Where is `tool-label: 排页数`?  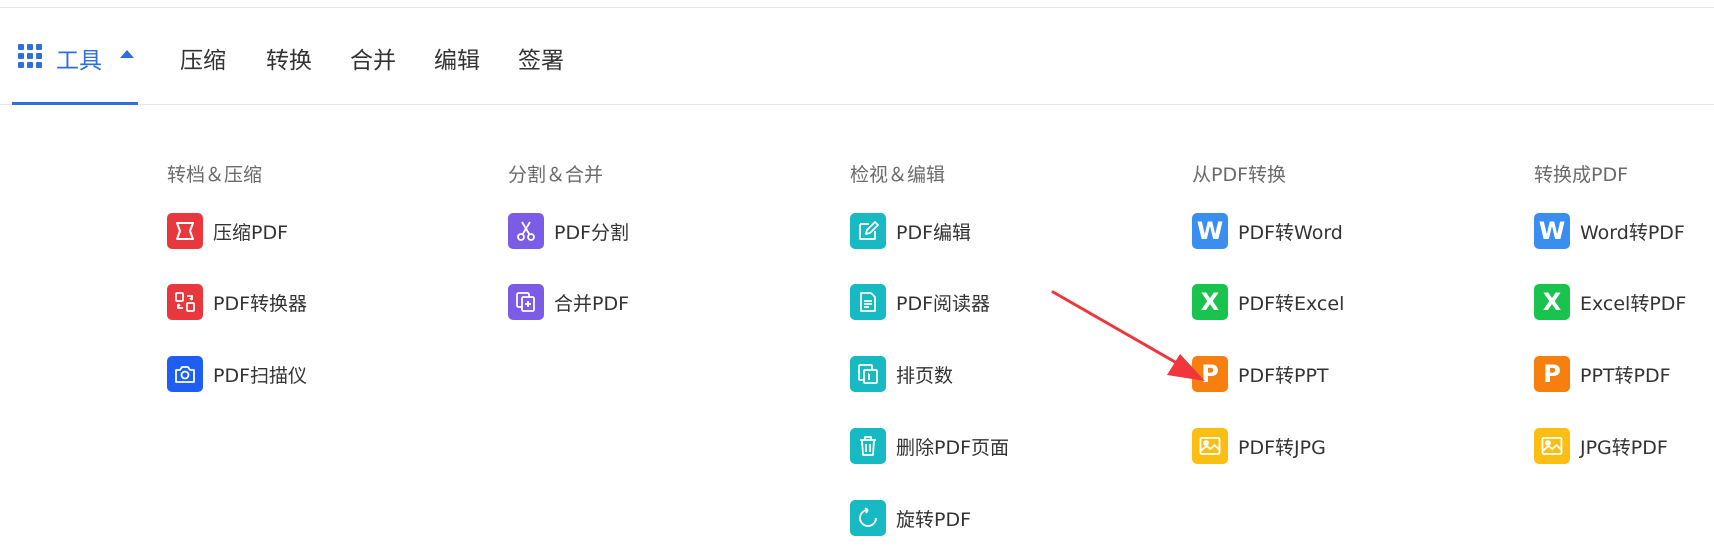
tool-label: 排页数 is located at coordinates (925, 375).